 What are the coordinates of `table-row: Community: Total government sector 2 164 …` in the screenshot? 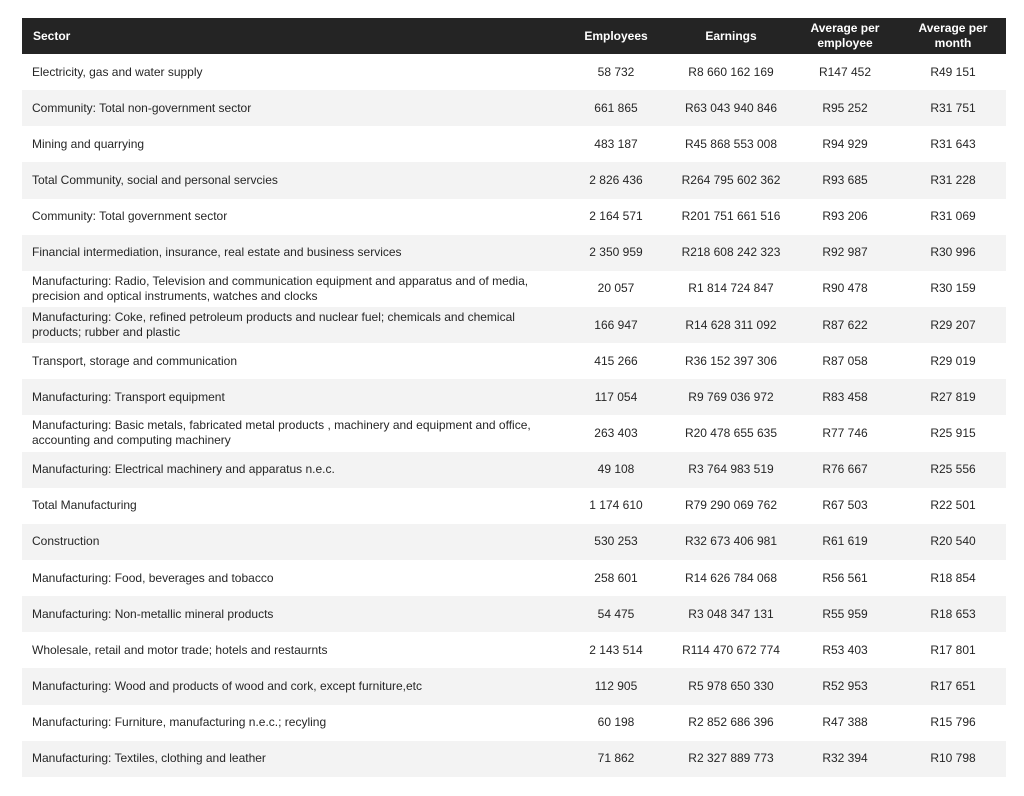 It's located at (514, 216).